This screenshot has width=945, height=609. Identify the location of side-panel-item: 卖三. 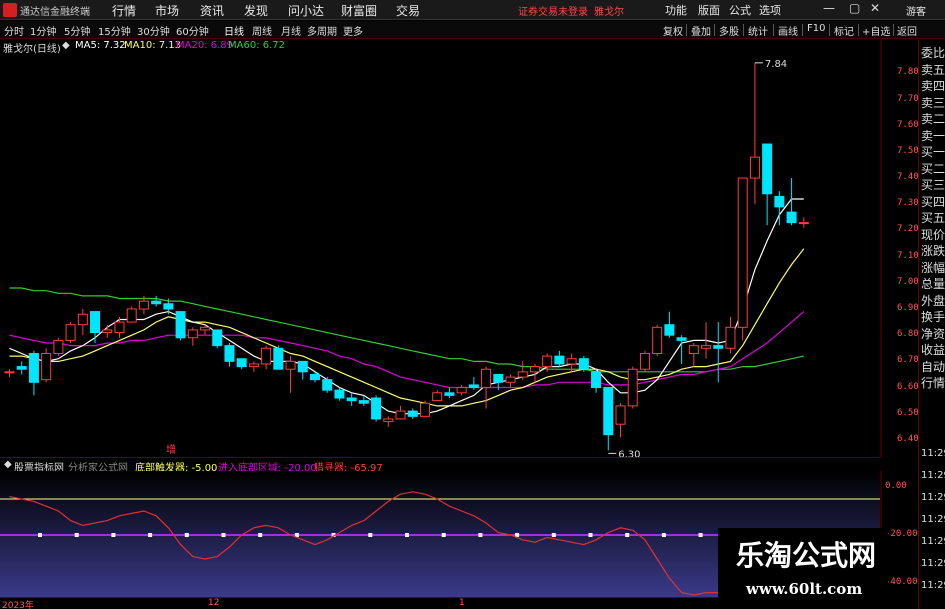
(933, 103).